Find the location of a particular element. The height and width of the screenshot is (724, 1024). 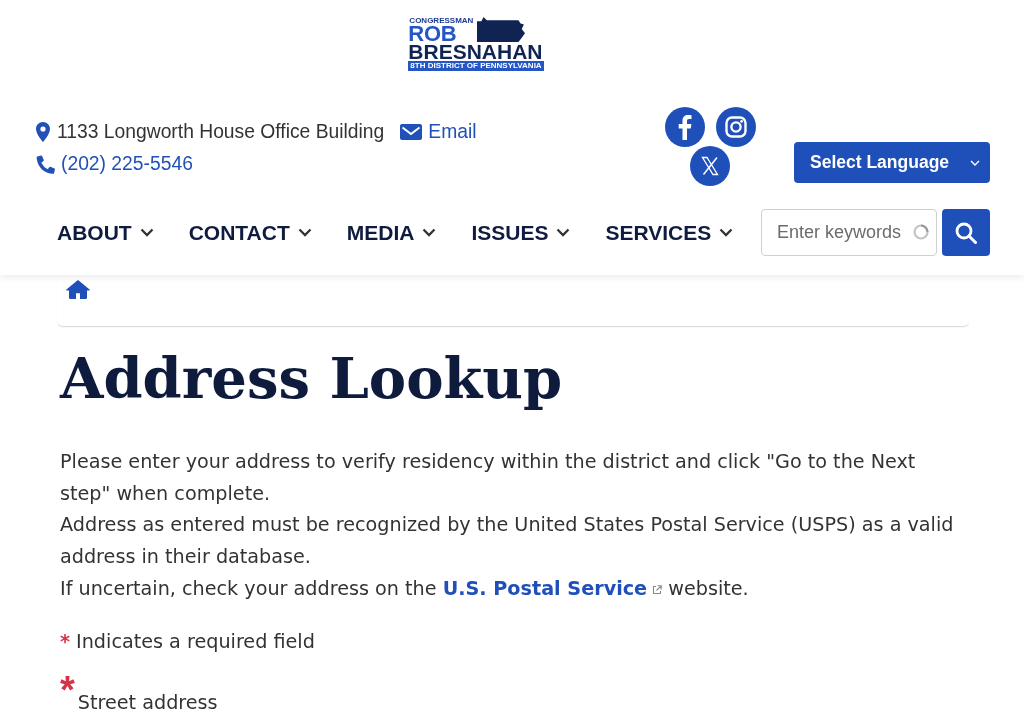

state-map-icon is located at coordinates (501, 29).